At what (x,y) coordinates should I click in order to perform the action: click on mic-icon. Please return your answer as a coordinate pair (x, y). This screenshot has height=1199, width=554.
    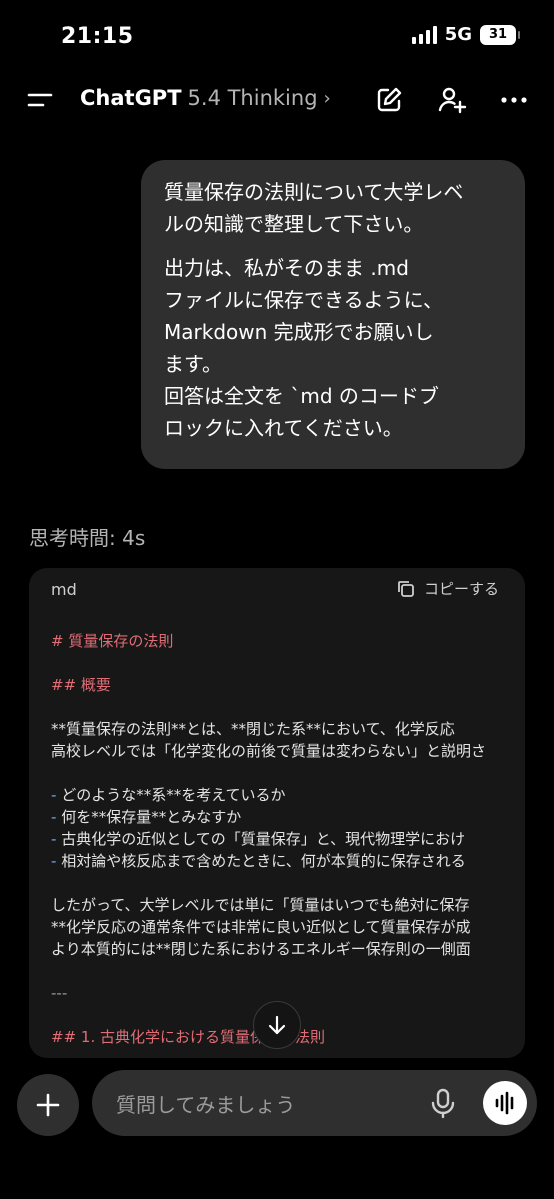
    Looking at the image, I should click on (443, 1103).